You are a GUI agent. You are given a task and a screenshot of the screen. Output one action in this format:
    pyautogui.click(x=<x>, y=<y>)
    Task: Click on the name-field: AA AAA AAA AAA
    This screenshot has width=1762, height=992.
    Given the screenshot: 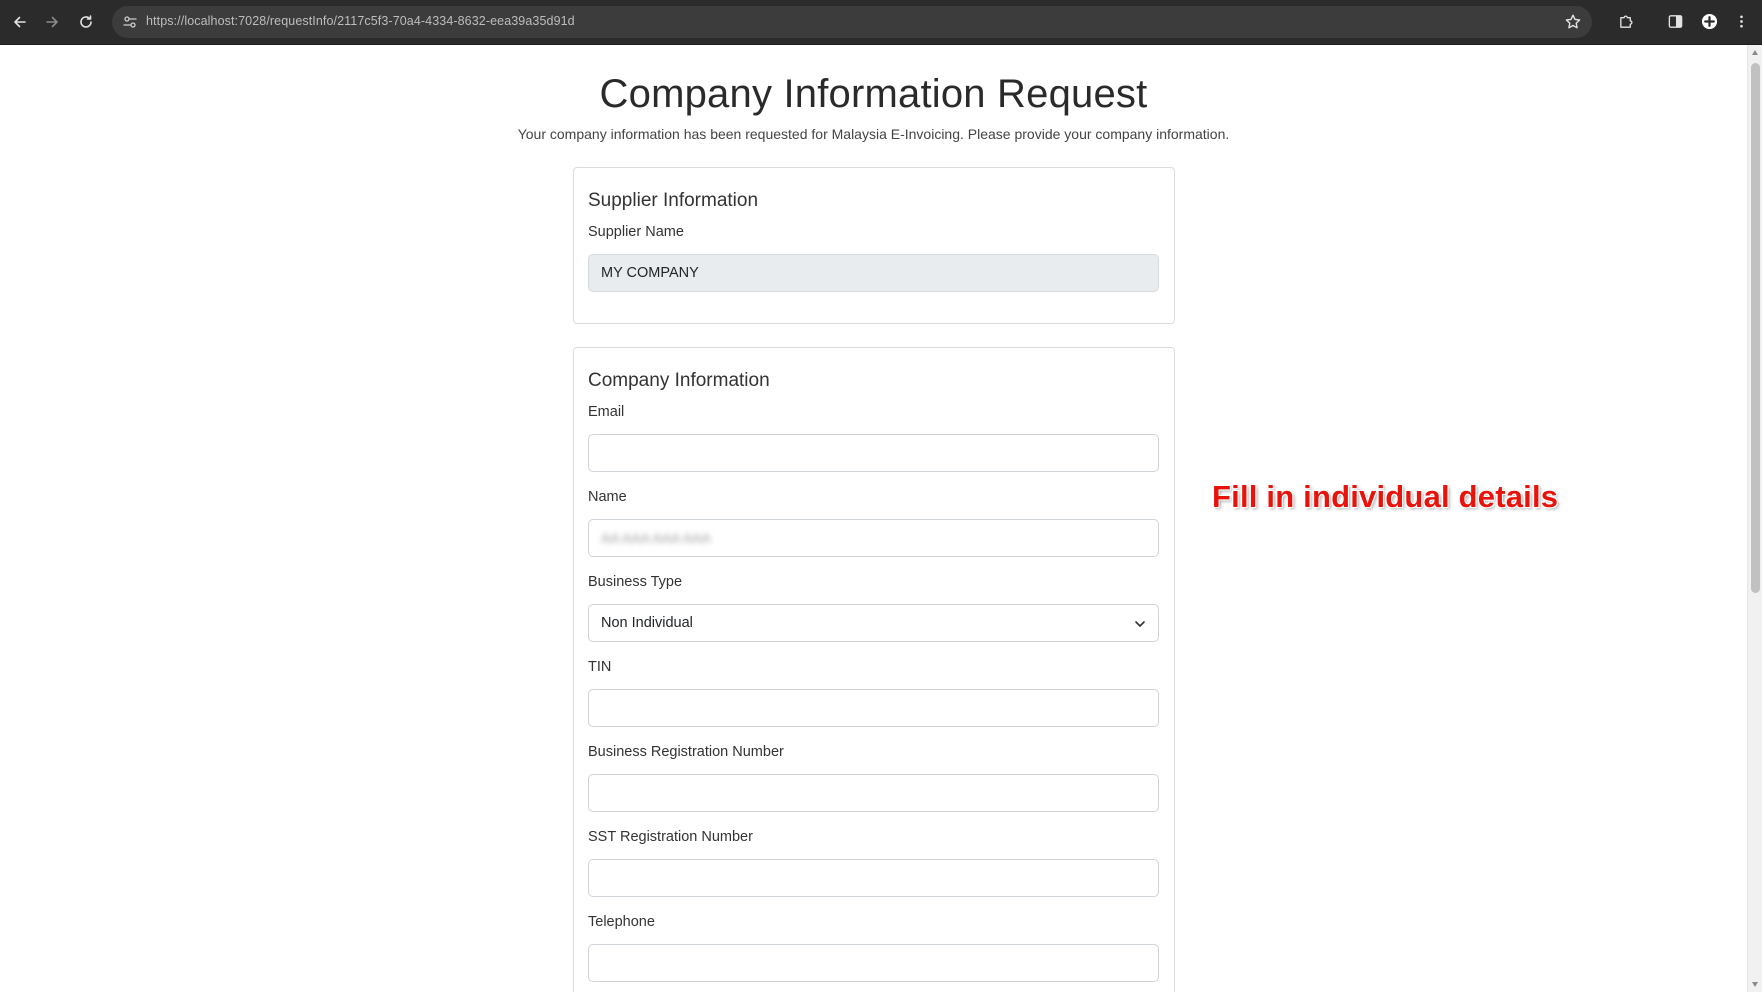 What is the action you would take?
    pyautogui.click(x=873, y=538)
    